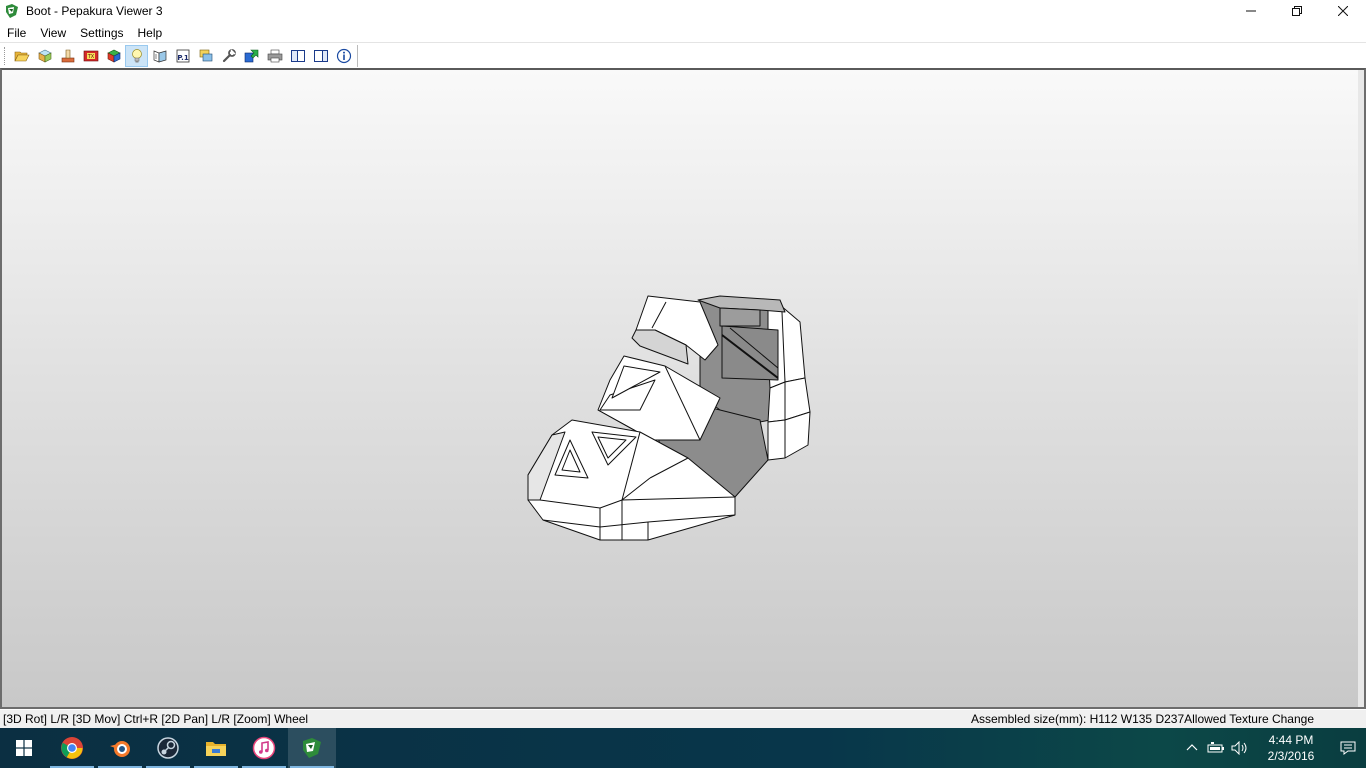 The width and height of the screenshot is (1366, 768). I want to click on action-center-button, so click(1348, 748).